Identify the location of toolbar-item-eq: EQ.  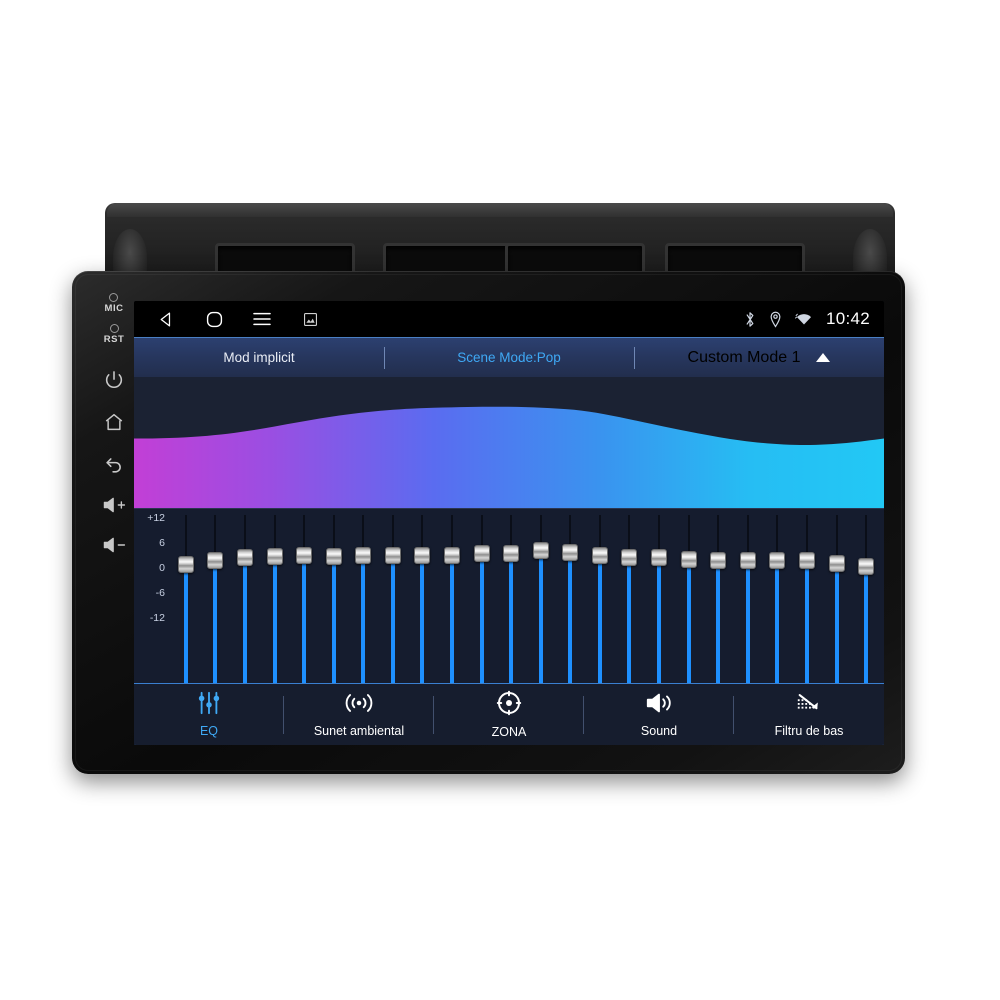
(209, 714).